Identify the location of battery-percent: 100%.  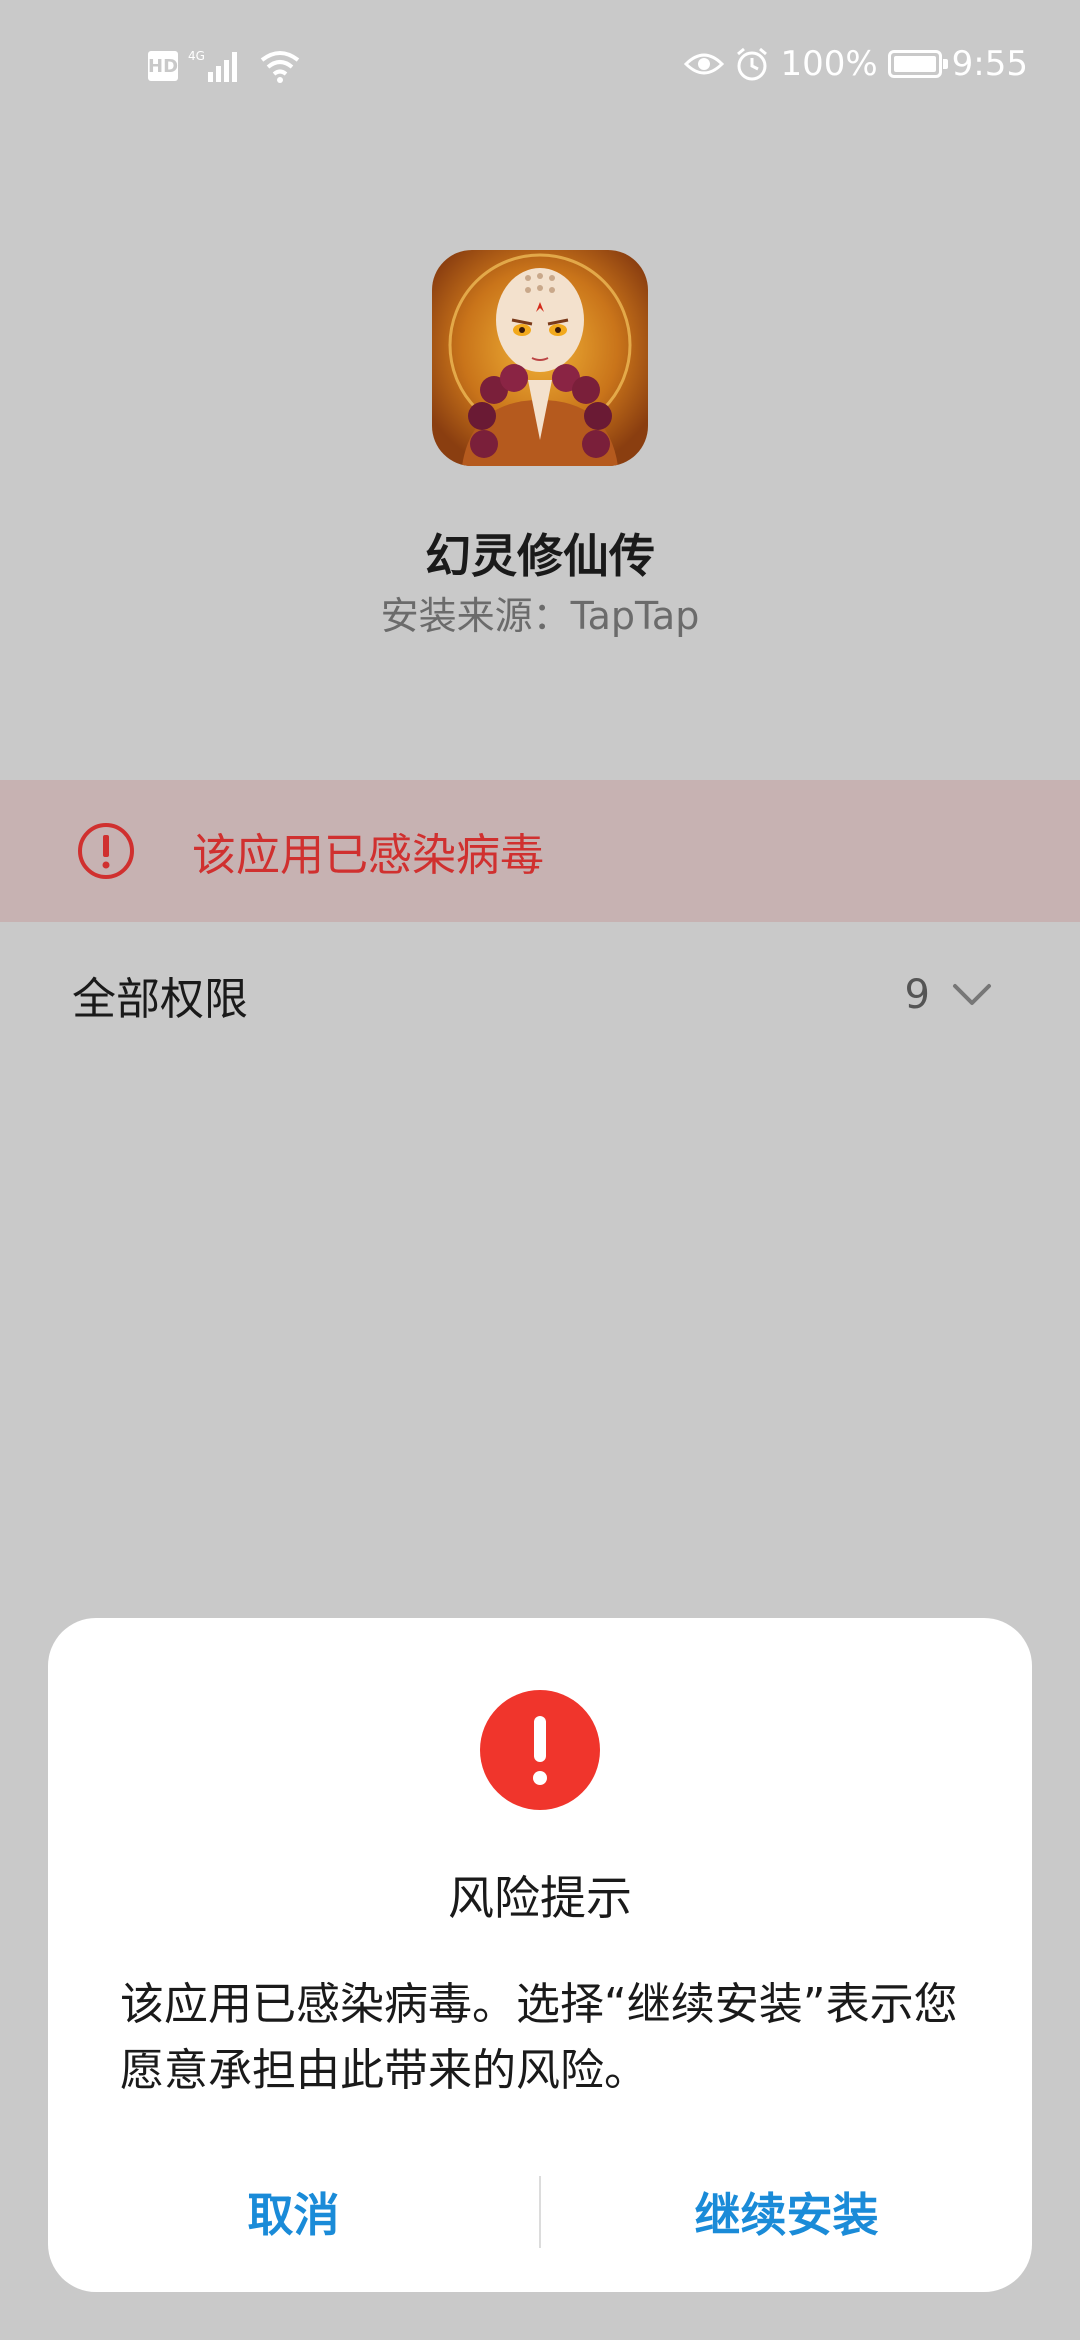
(829, 64).